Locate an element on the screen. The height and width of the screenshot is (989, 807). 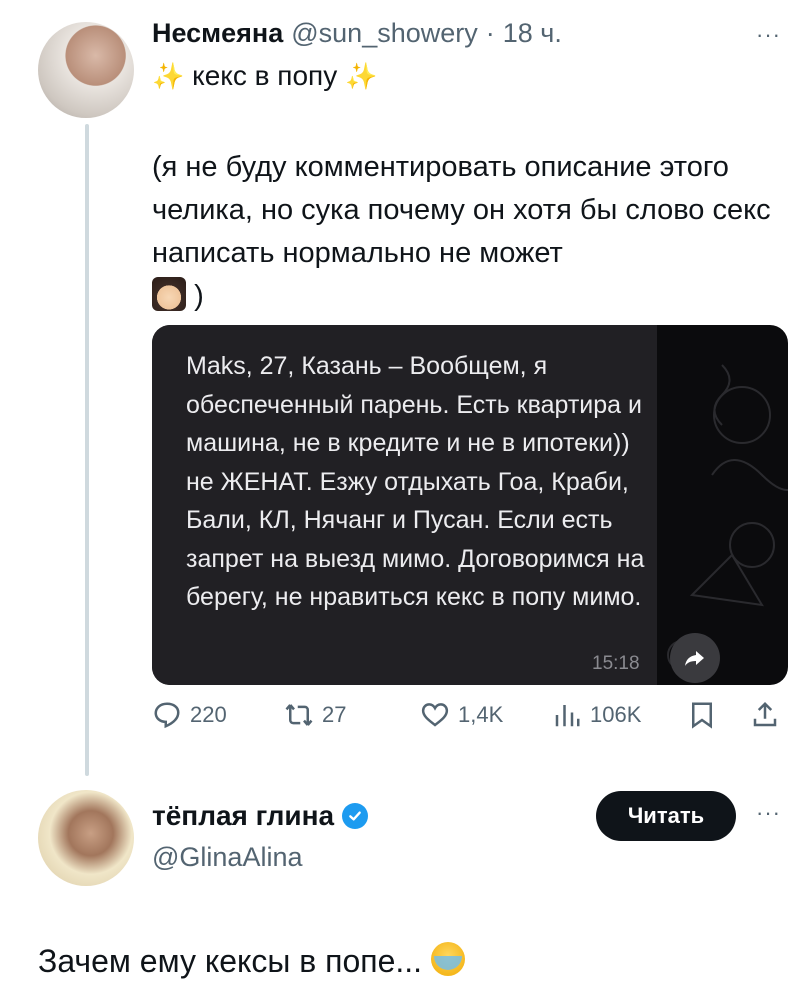
retweet-count: 27 is located at coordinates (334, 714).